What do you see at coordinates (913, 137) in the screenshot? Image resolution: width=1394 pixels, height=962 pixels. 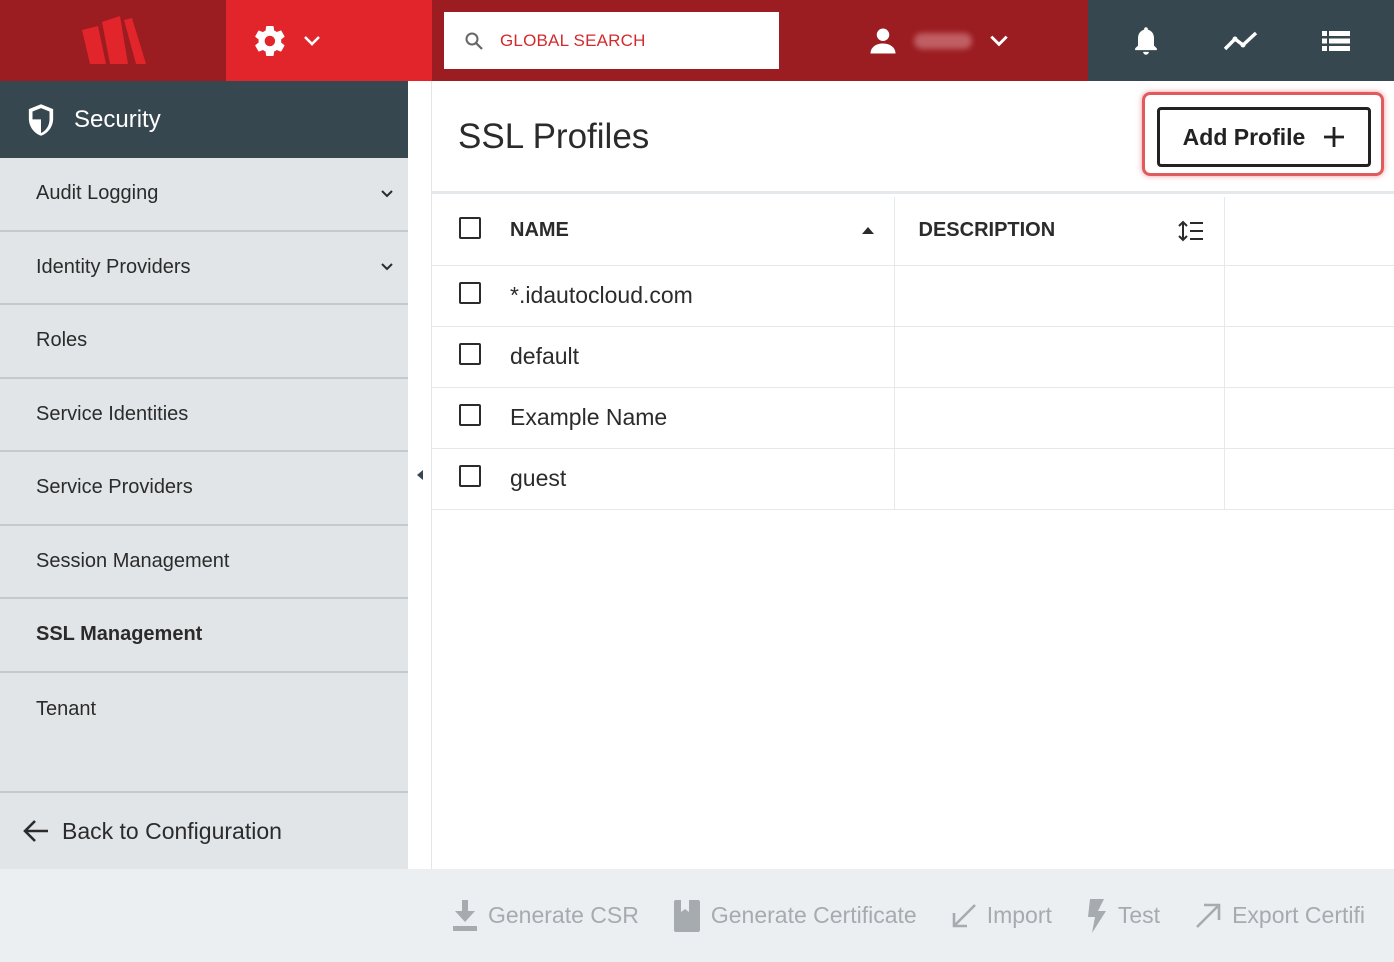 I see `page-header: SSL Profiles Add Profile` at bounding box center [913, 137].